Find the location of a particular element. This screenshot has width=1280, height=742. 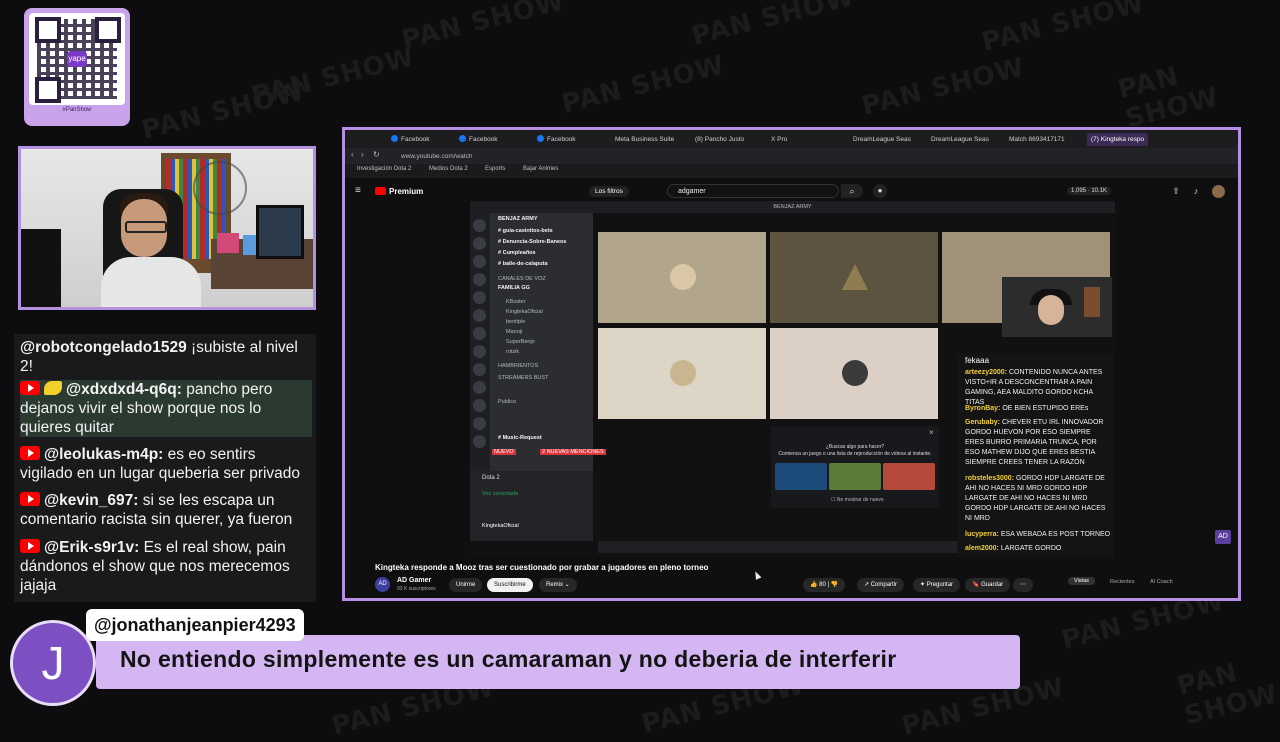

yape-logo-icon: yape is located at coordinates (77, 59).